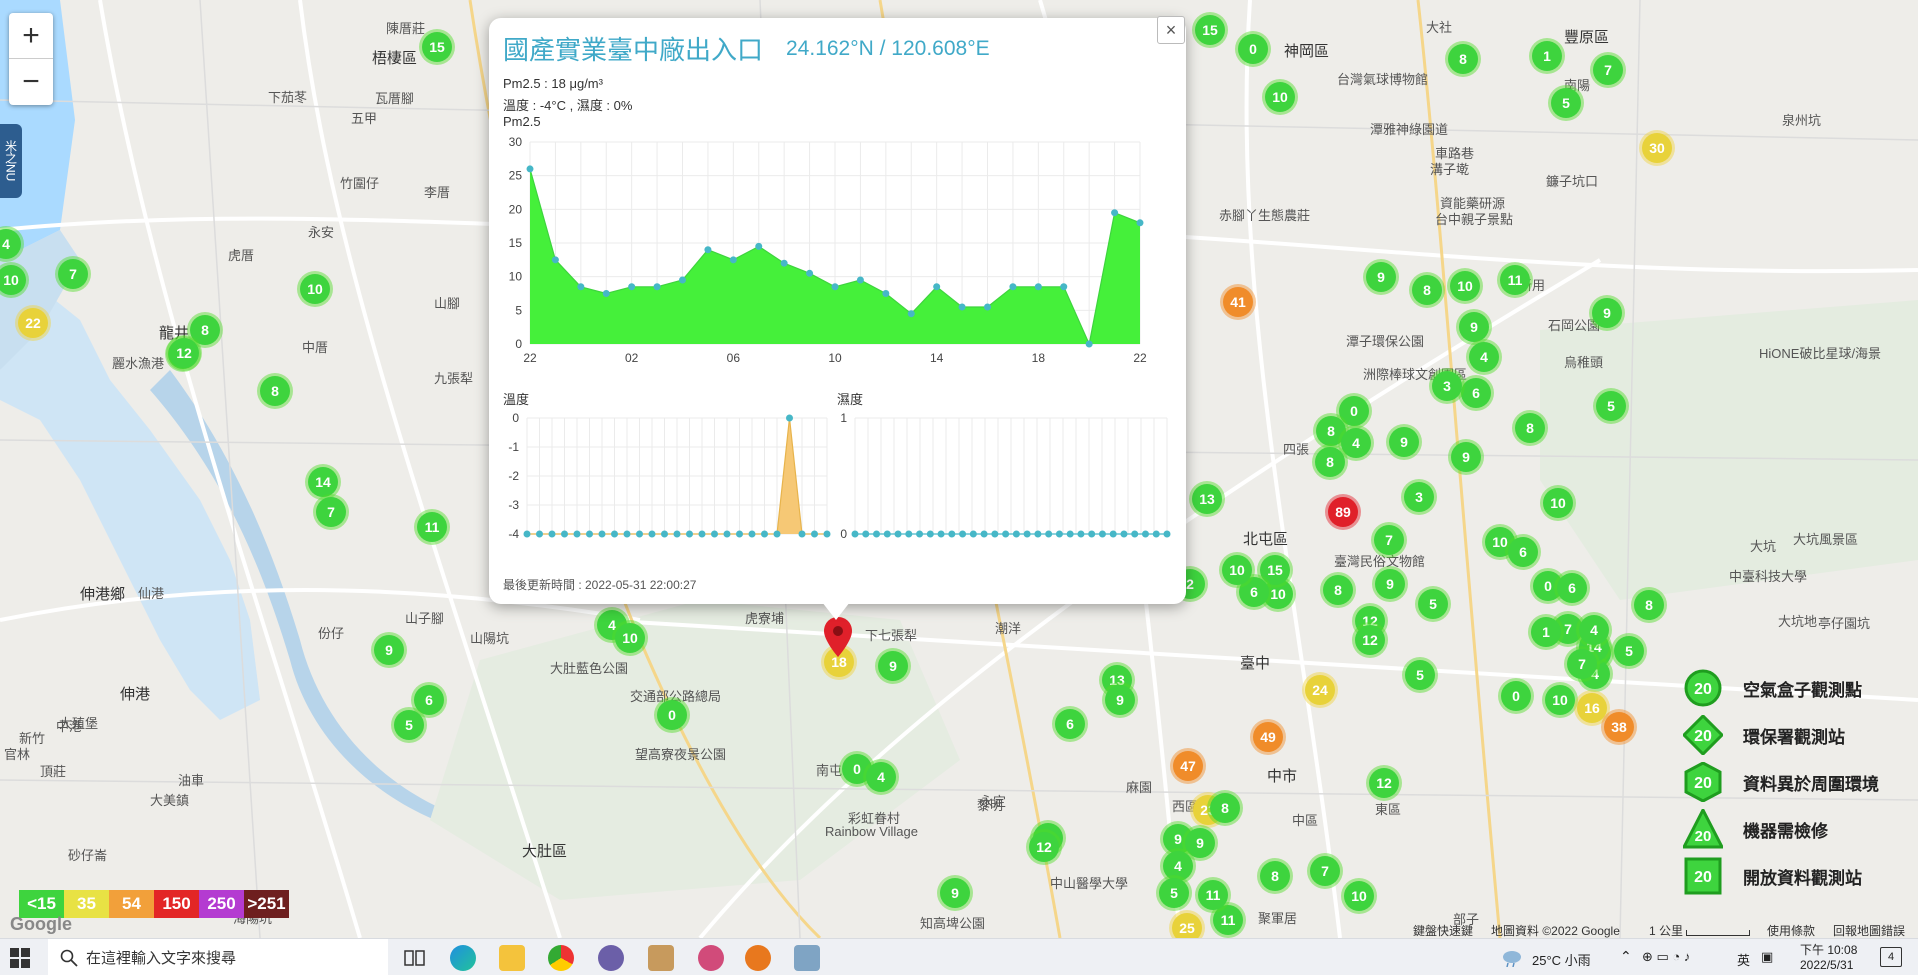  Describe the element at coordinates (1619, 727) in the screenshot. I see `sensor-marker: 38` at that location.